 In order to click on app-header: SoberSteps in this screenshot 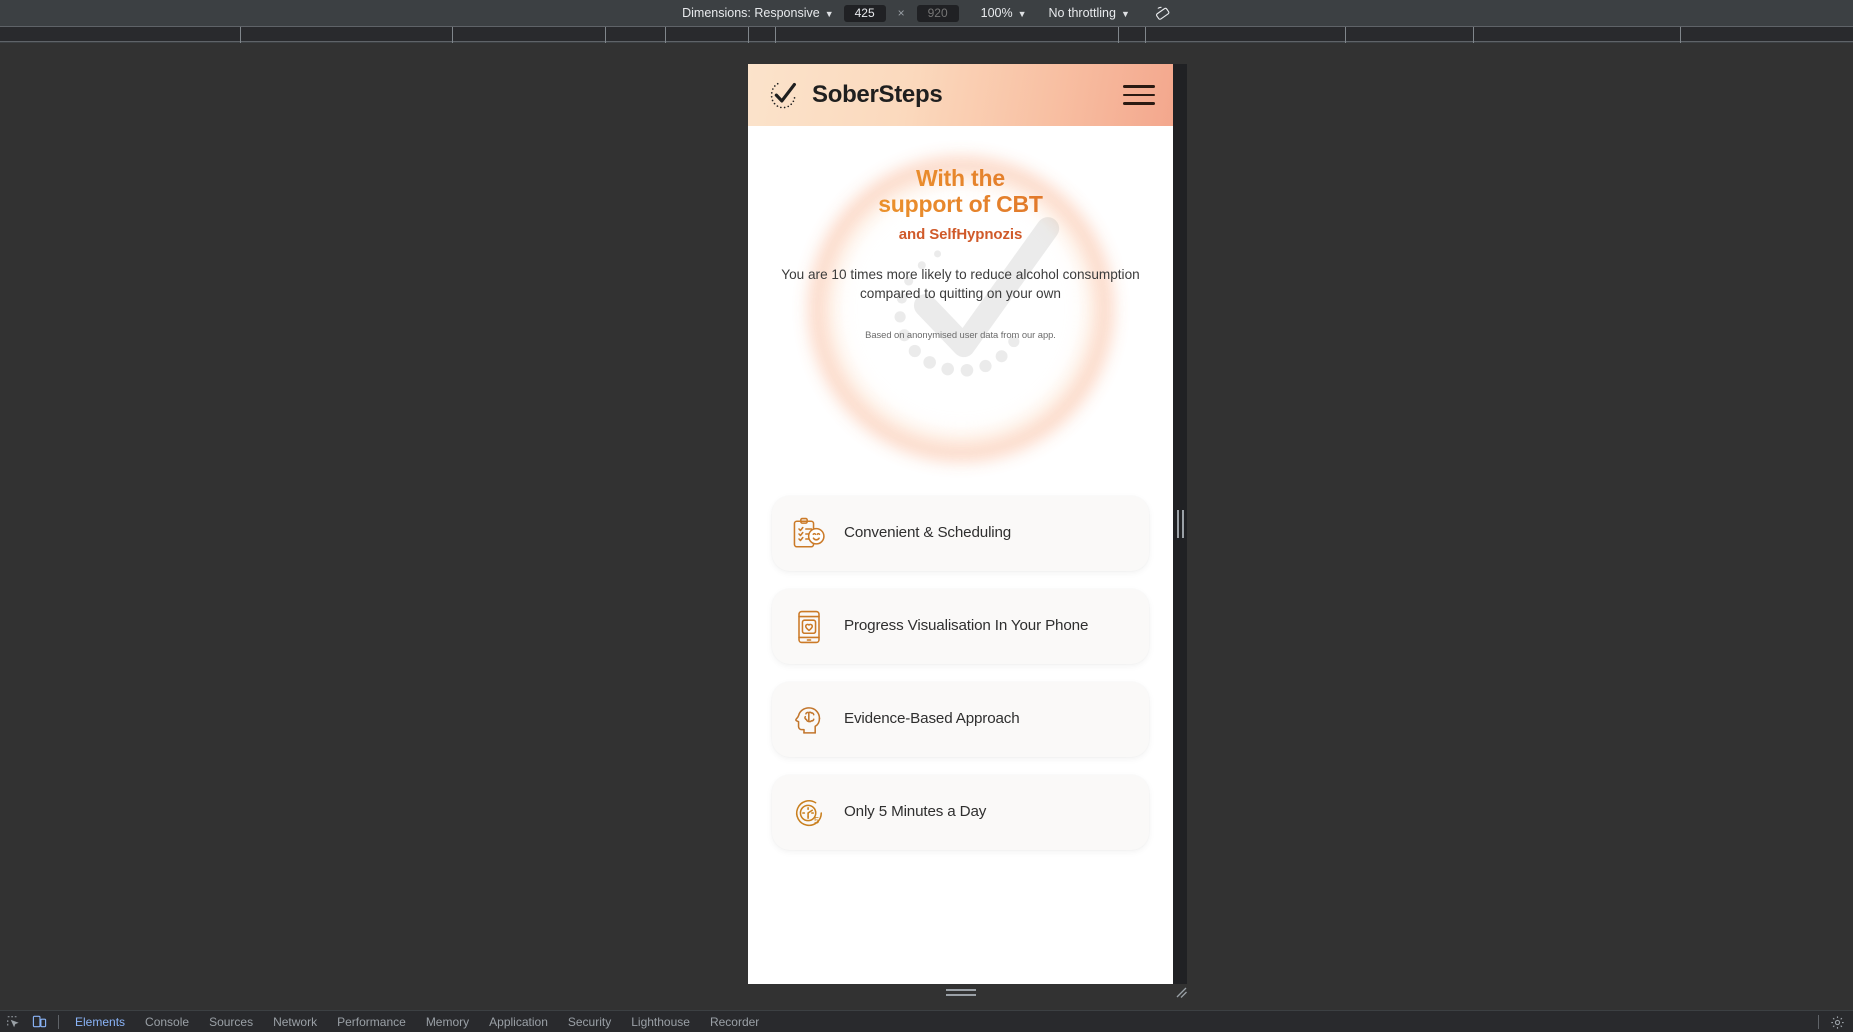, I will do `click(960, 95)`.